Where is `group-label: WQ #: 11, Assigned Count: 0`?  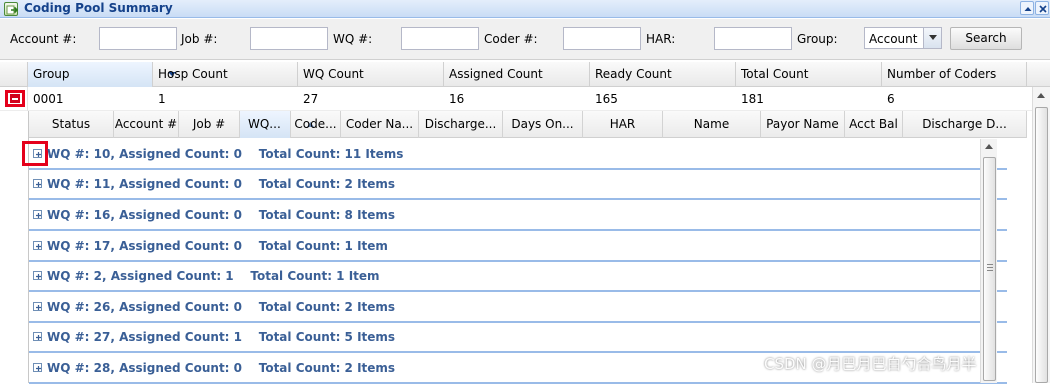 group-label: WQ #: 11, Assigned Count: 0 is located at coordinates (145, 184).